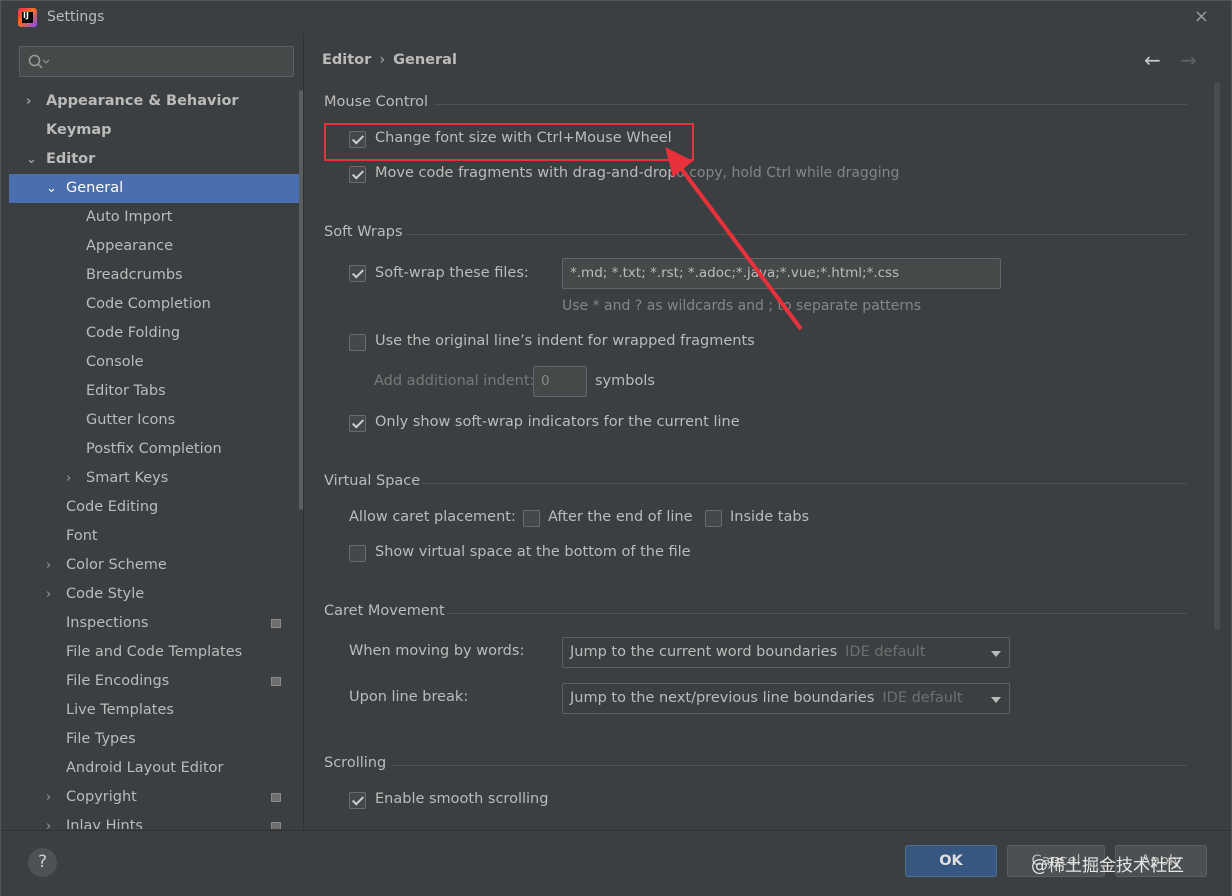 The height and width of the screenshot is (896, 1232). I want to click on tree-item: File and Code Templates, so click(155, 652).